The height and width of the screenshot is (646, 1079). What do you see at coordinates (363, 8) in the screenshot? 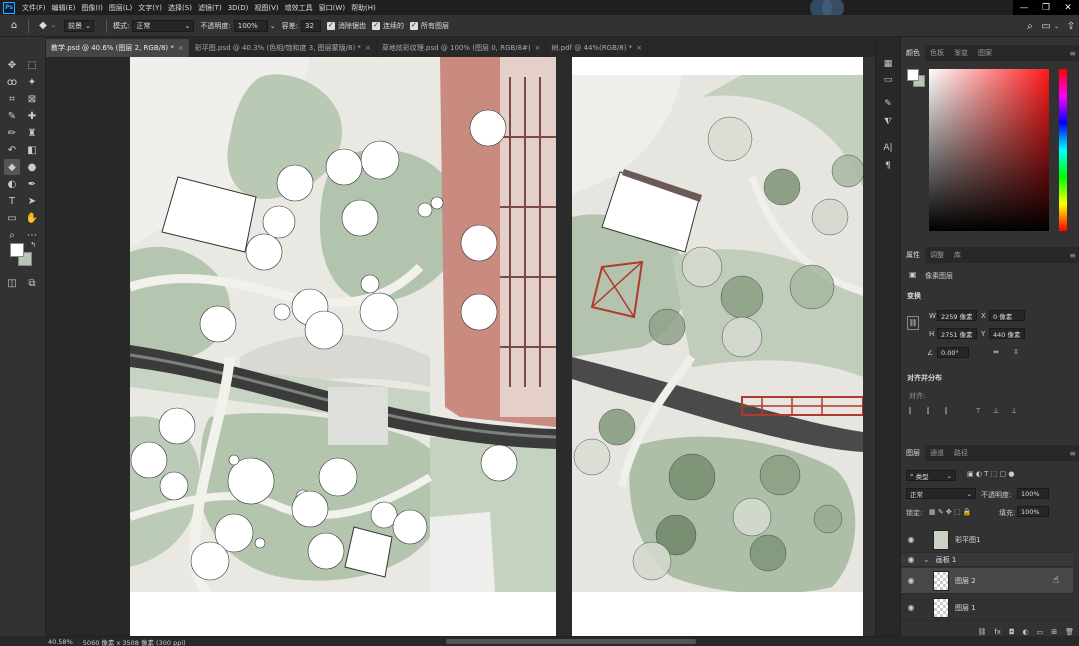
I see `menu-help: 帮助(H)` at bounding box center [363, 8].